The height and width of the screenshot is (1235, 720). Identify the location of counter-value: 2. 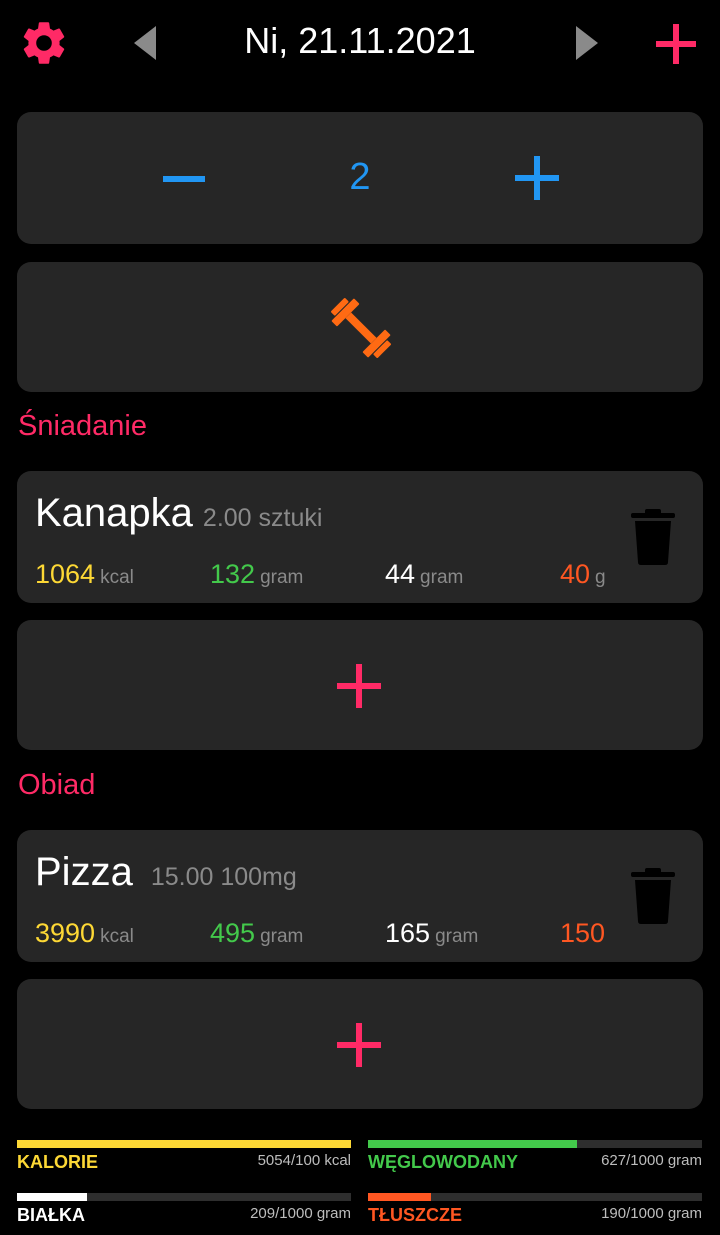
(360, 177).